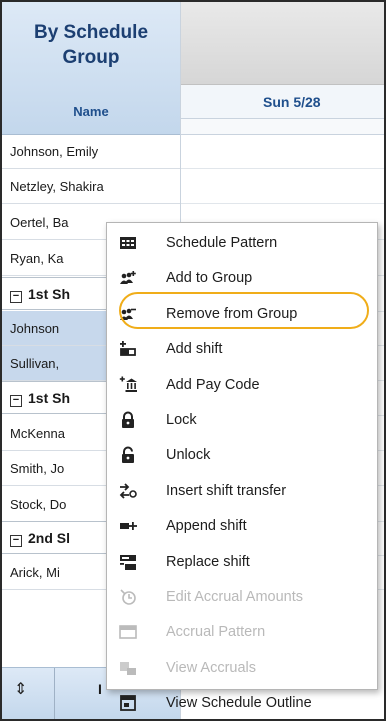 This screenshot has width=386, height=721. What do you see at coordinates (128, 632) in the screenshot?
I see `accrual-pattern-icon` at bounding box center [128, 632].